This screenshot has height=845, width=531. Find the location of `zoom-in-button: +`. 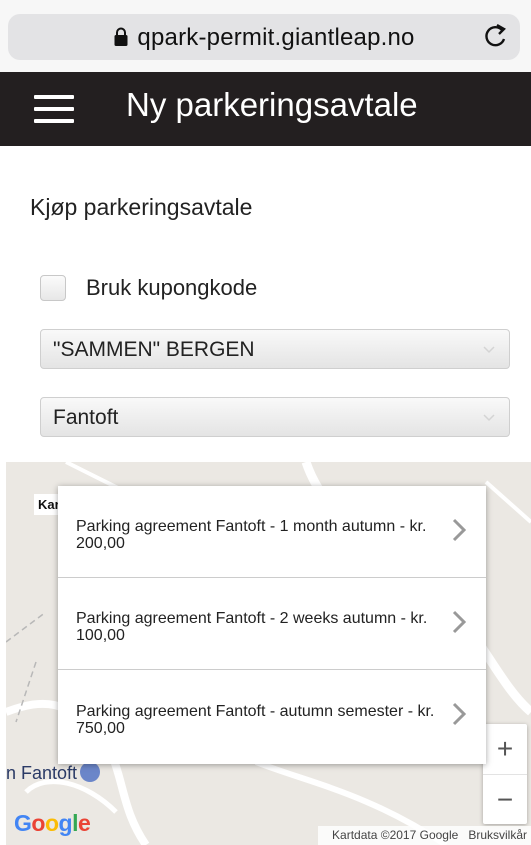

zoom-in-button: + is located at coordinates (505, 749).